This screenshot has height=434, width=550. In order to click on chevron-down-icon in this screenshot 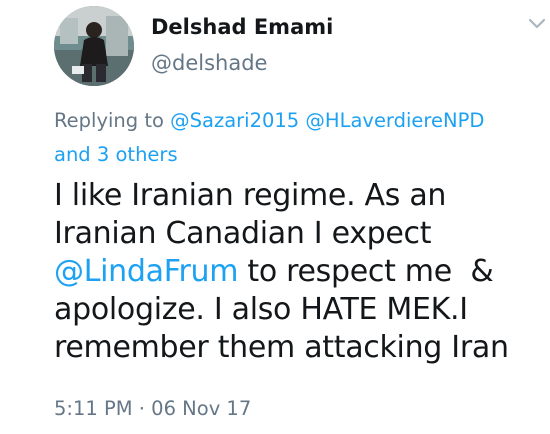, I will do `click(537, 24)`.